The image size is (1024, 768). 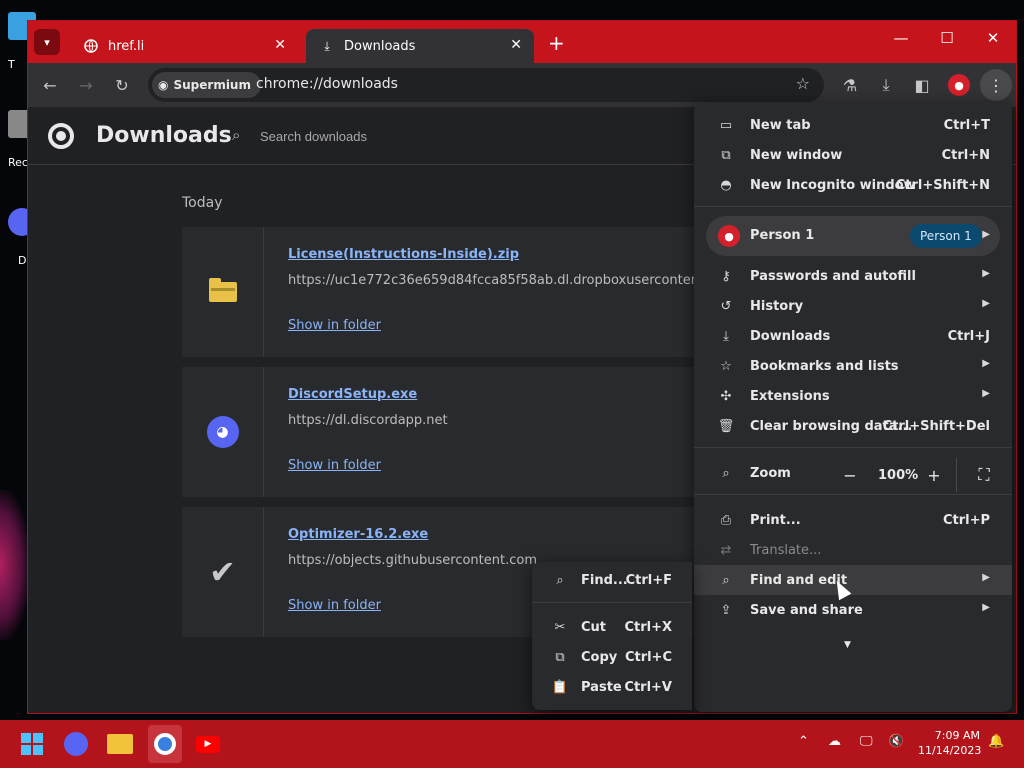 I want to click on taskbar-file-explorer, so click(x=120, y=744).